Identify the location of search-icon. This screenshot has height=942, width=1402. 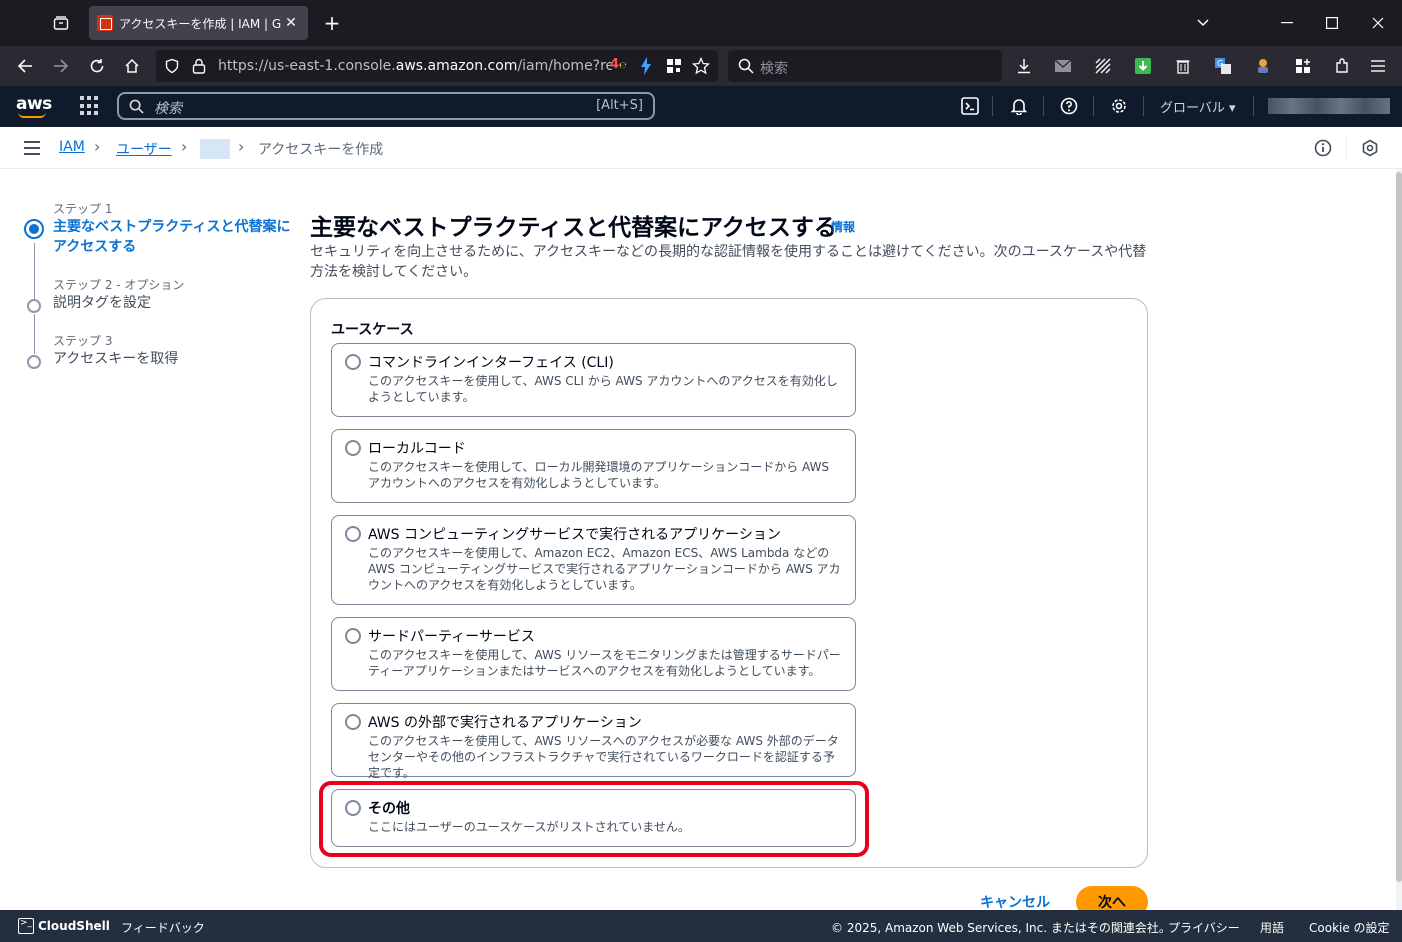
(746, 68).